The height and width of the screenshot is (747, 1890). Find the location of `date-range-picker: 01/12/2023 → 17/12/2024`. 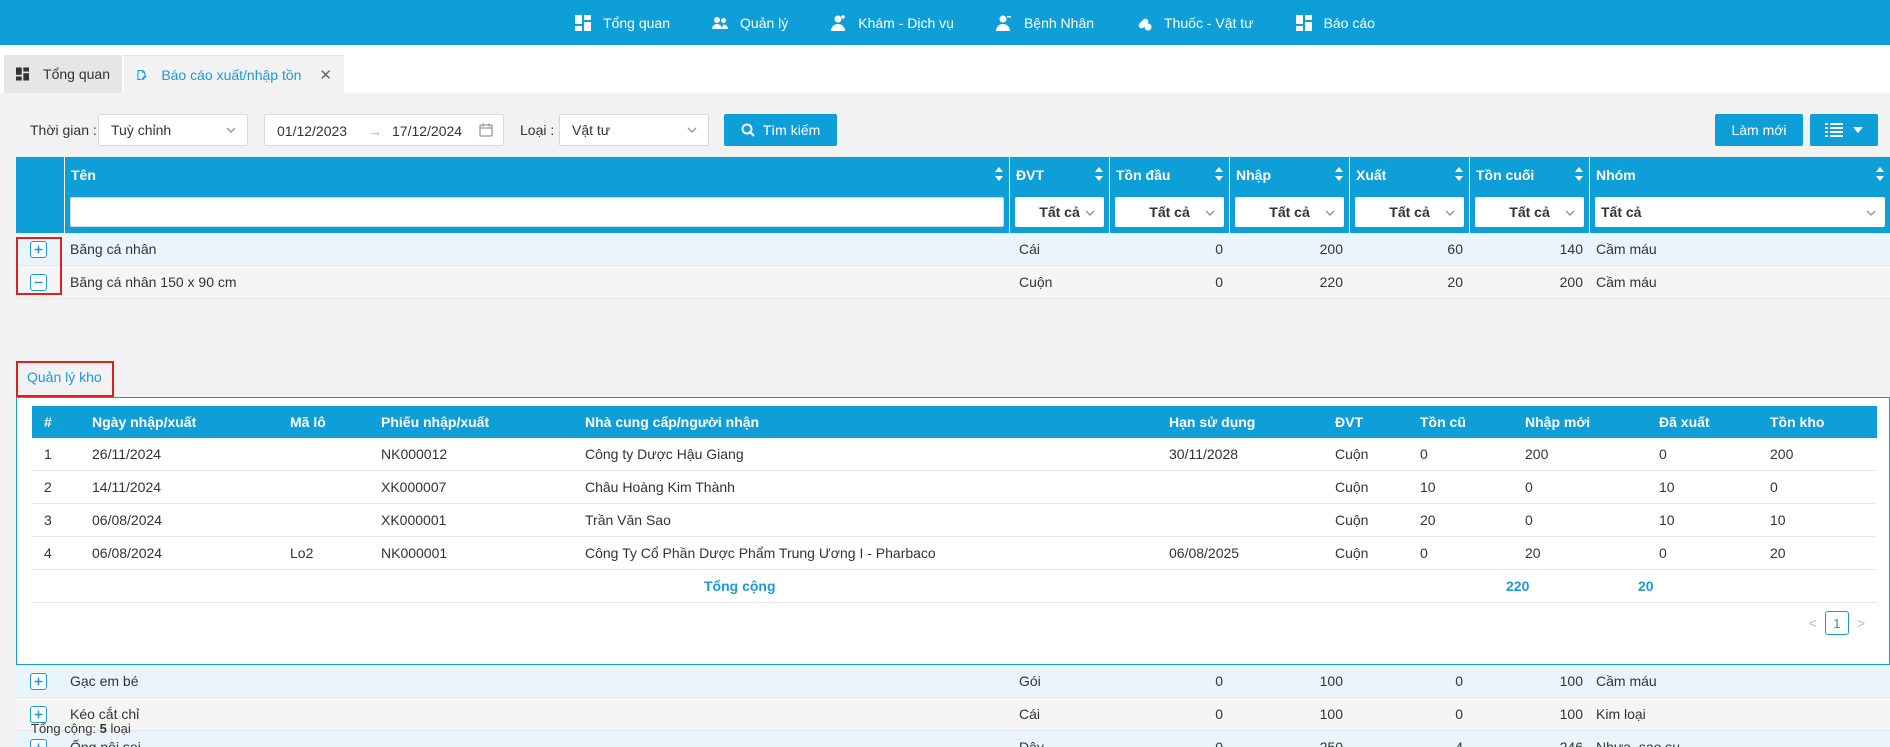

date-range-picker: 01/12/2023 → 17/12/2024 is located at coordinates (384, 130).